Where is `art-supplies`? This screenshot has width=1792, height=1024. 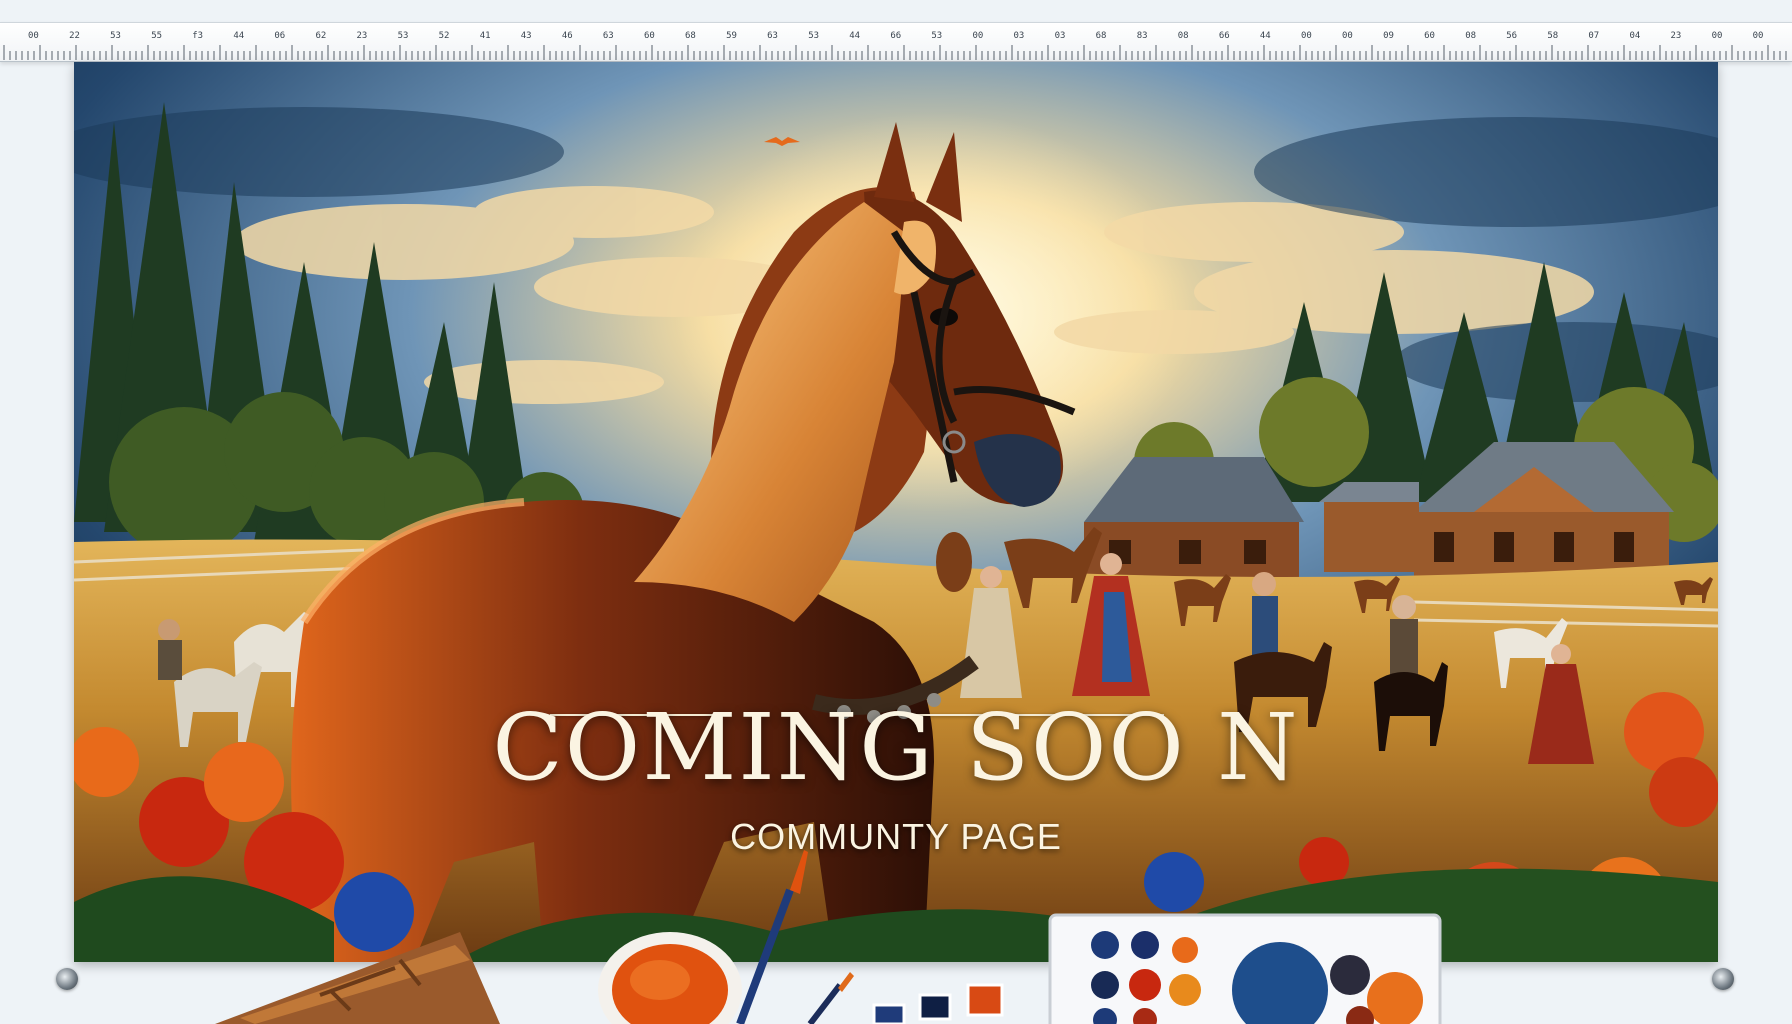
art-supplies is located at coordinates (828, 937).